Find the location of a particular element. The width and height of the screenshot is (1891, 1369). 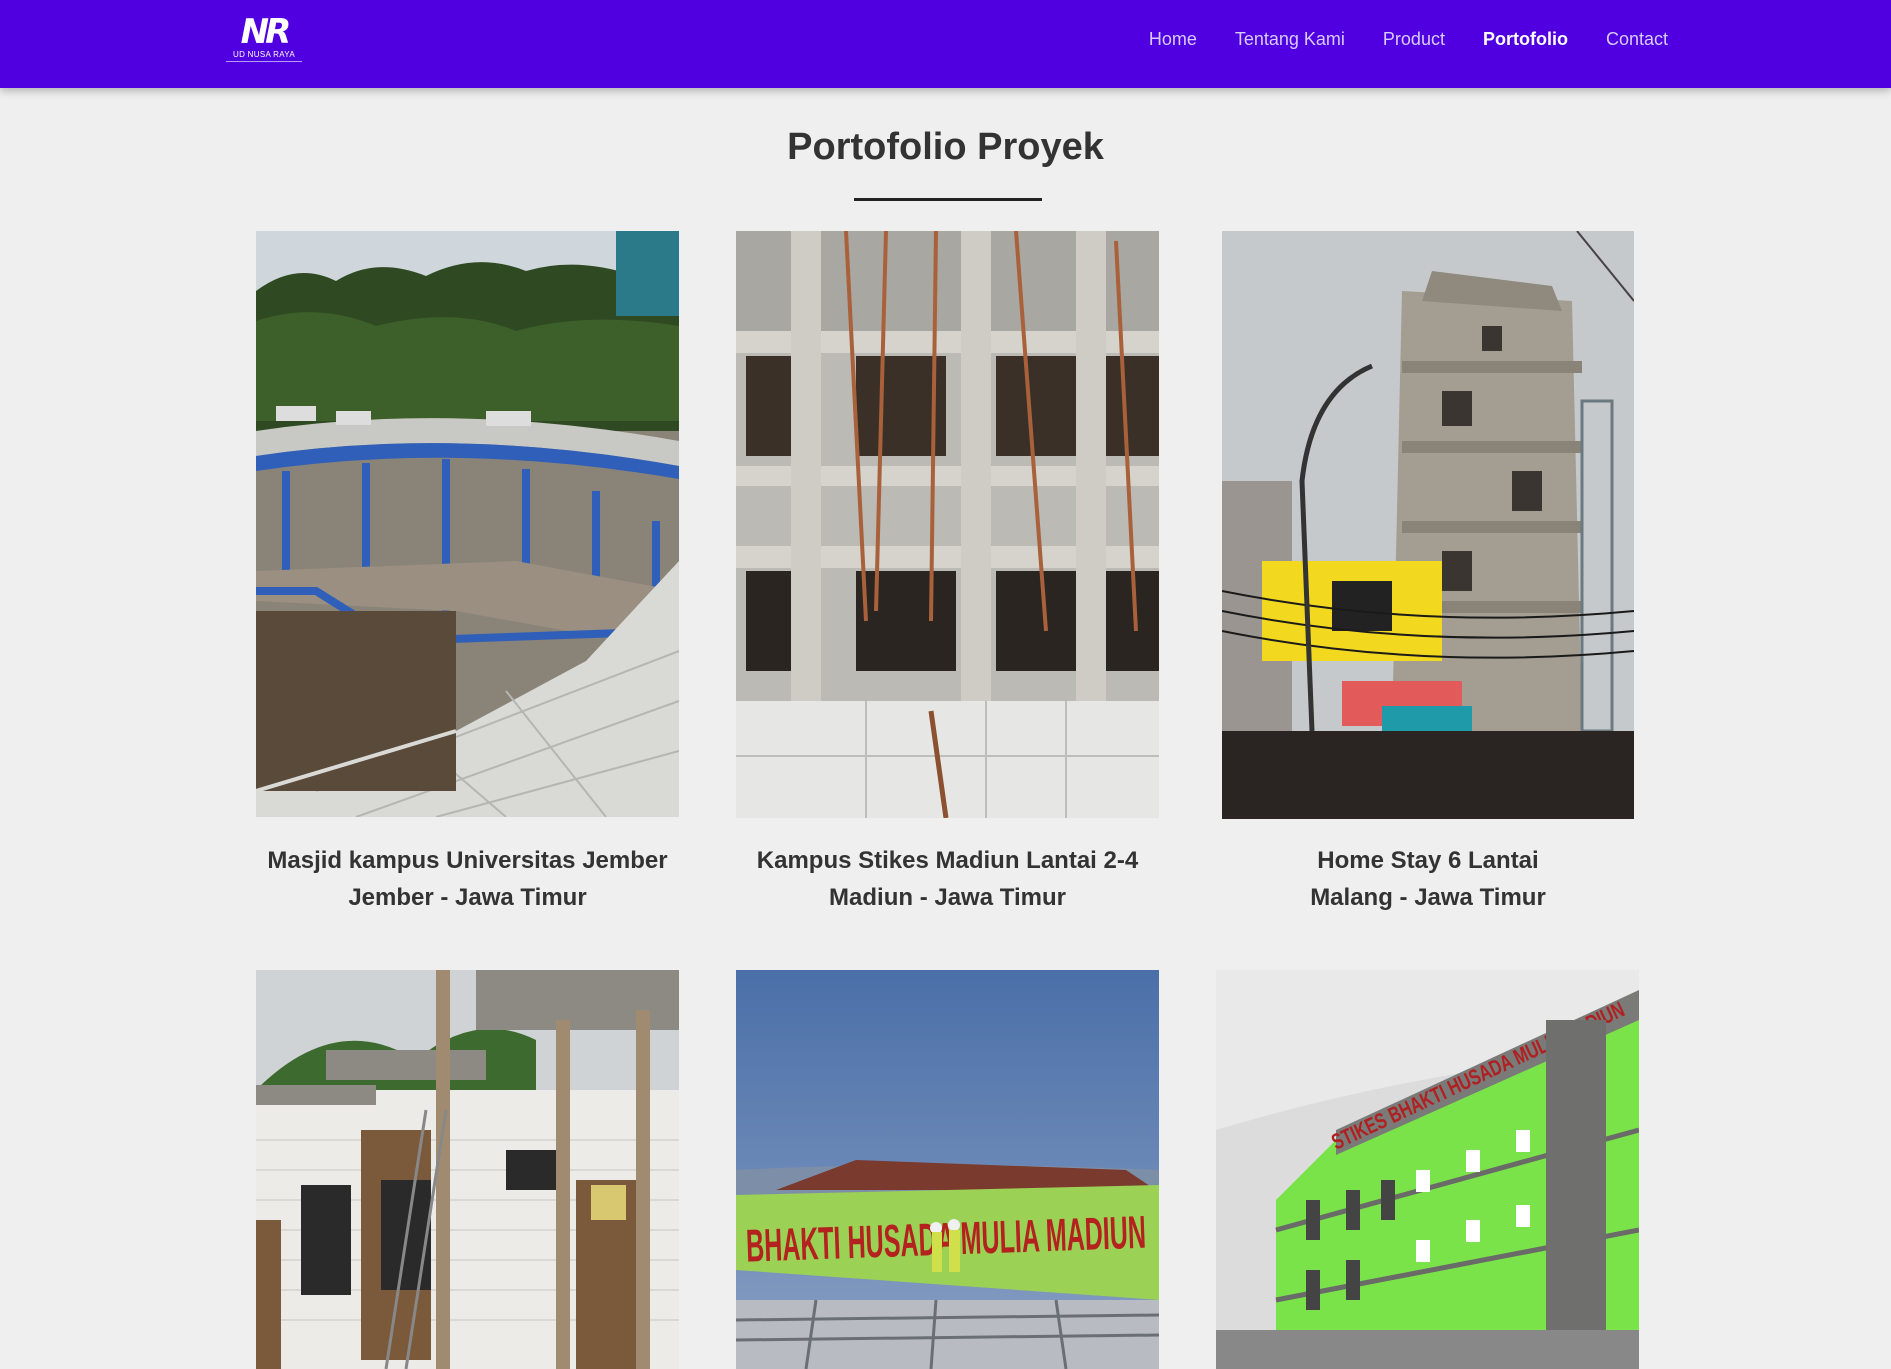

project-image-green-building: STIKES BHAKTI HUSADA MULIA MADIUN is located at coordinates (1427, 1169).